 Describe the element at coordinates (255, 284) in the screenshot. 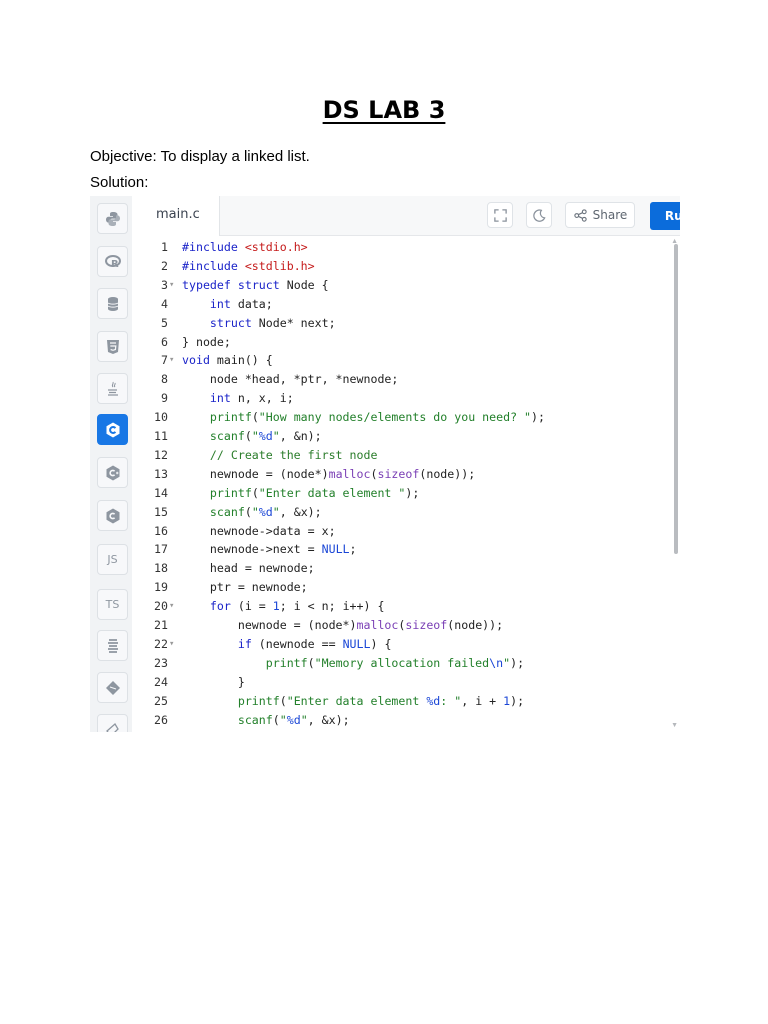

I see `code-text: typedef struct Node {` at that location.